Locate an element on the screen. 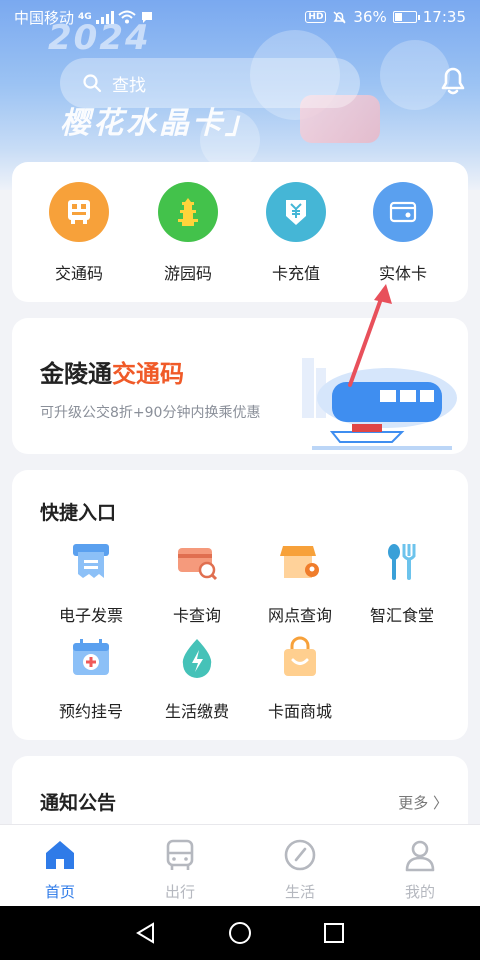  transit-code-promo-card: 金陵通交通码 可升级公交8折+90分钟内换乘优惠 is located at coordinates (240, 386).